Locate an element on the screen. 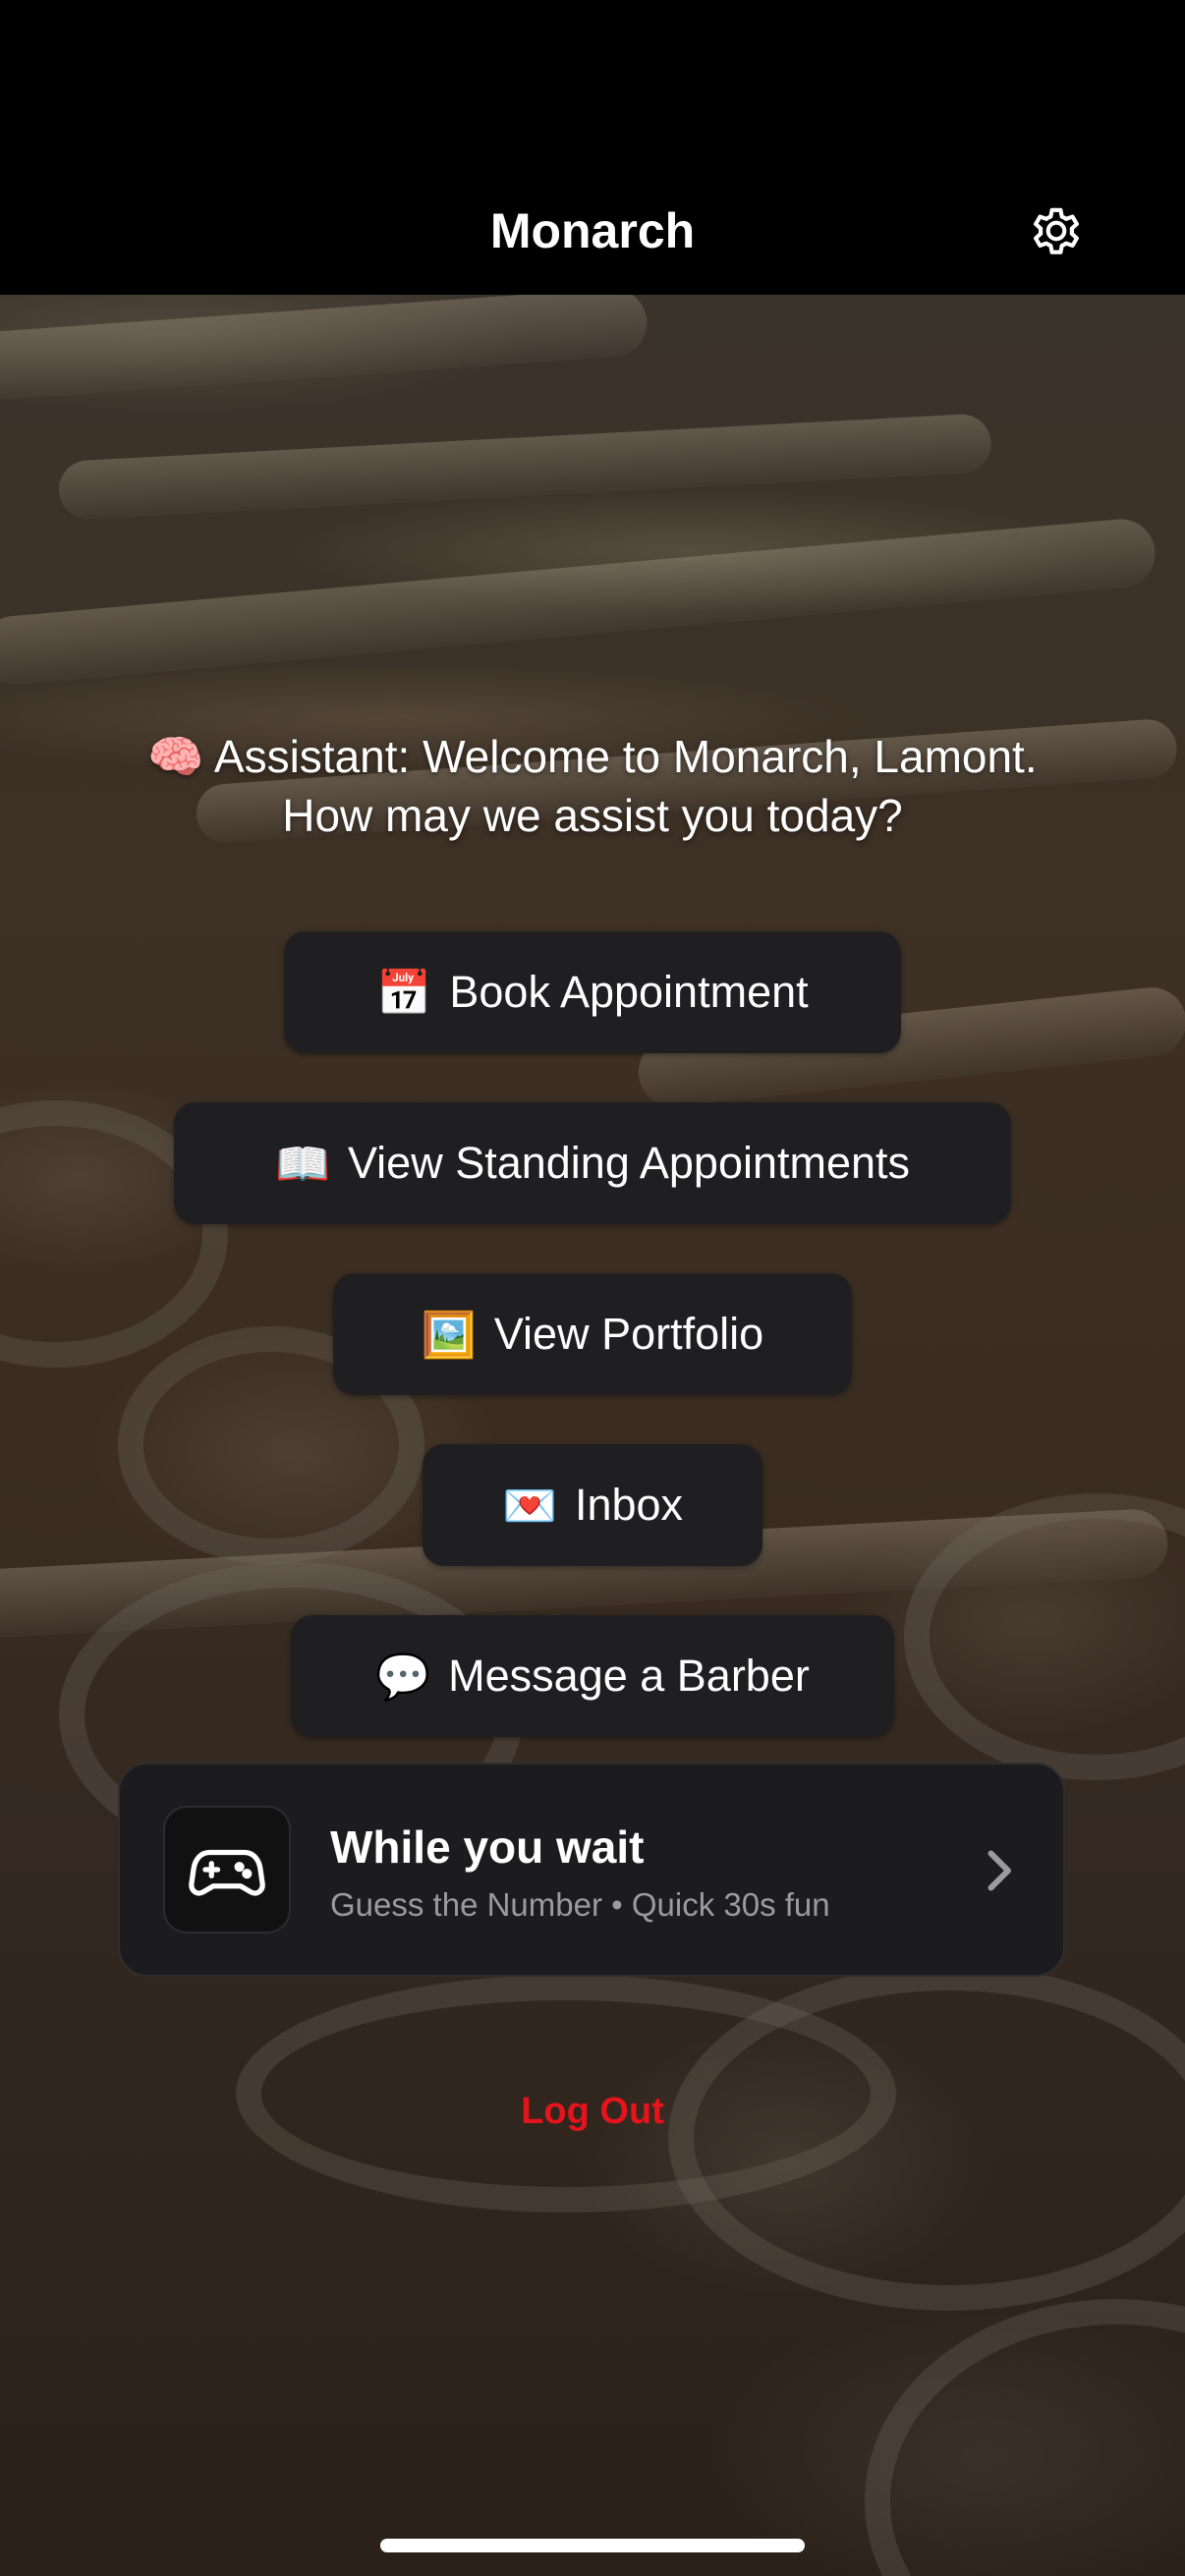 The height and width of the screenshot is (2576, 1185). brain-emoji: 🧠 is located at coordinates (176, 756).